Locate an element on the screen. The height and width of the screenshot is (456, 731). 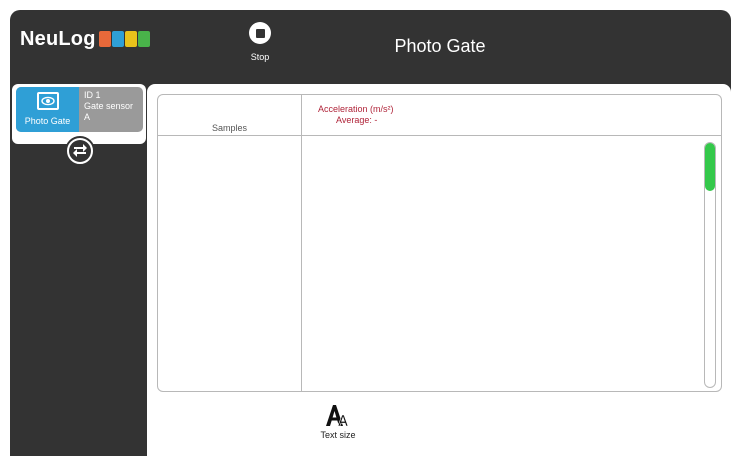
stop-button: Stop is located at coordinates (260, 42).